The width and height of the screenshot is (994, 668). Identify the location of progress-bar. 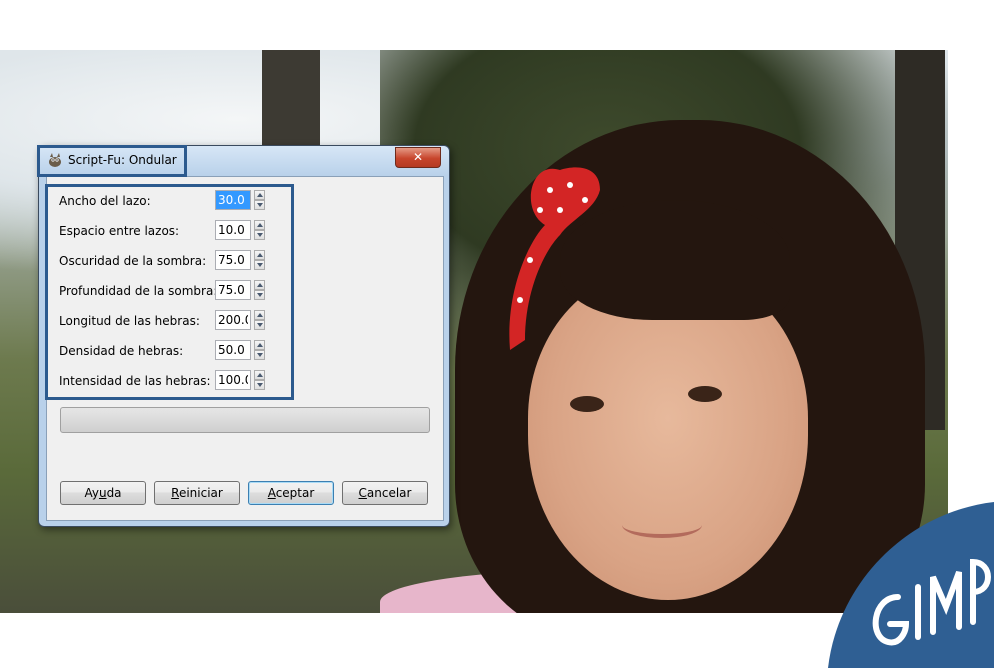
(245, 420).